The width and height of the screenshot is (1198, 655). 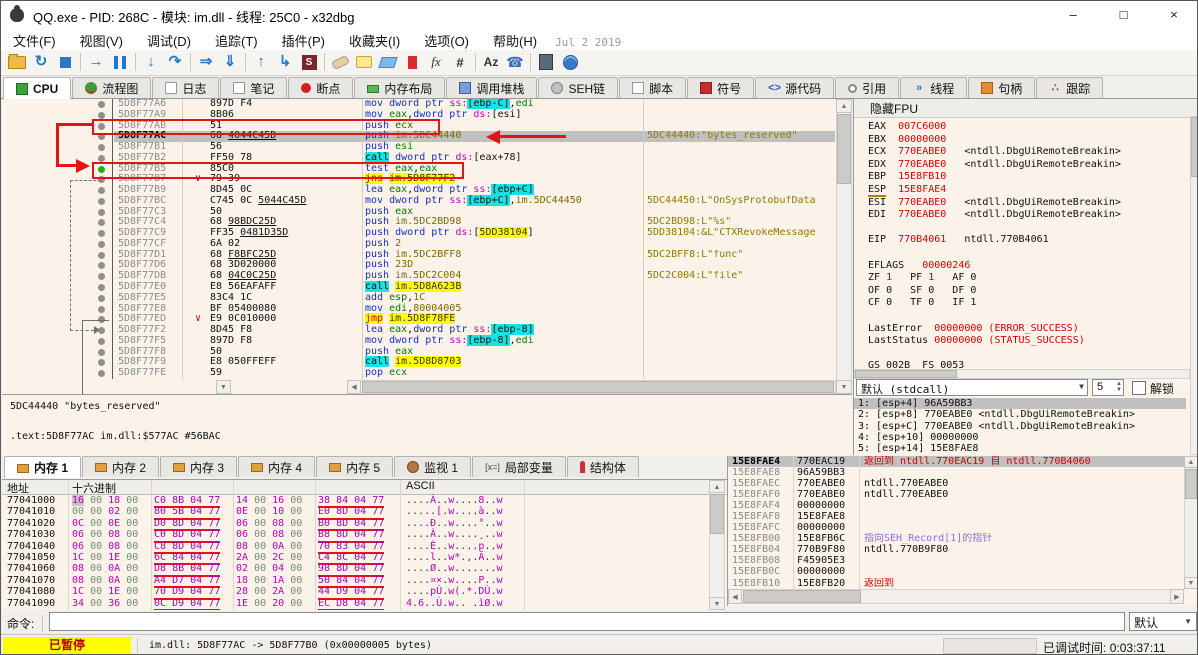 I want to click on stack-vscroll-up: ▲, so click(x=1190, y=462).